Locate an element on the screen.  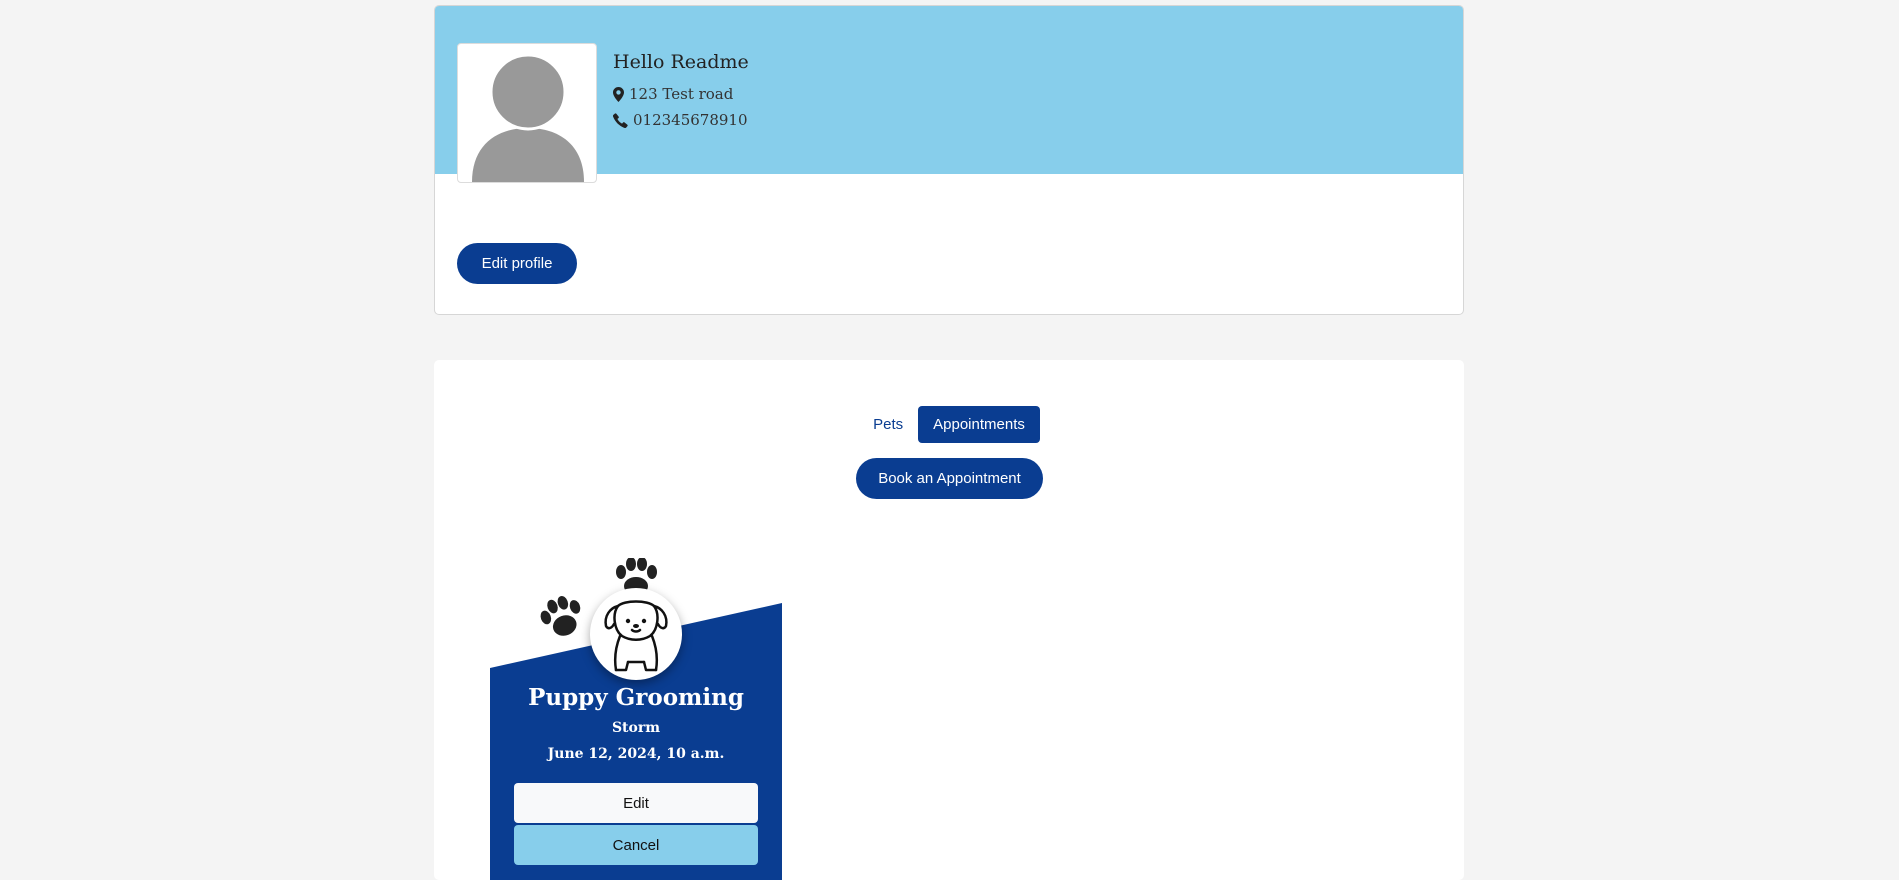
paw-print-icon is located at coordinates (560, 615).